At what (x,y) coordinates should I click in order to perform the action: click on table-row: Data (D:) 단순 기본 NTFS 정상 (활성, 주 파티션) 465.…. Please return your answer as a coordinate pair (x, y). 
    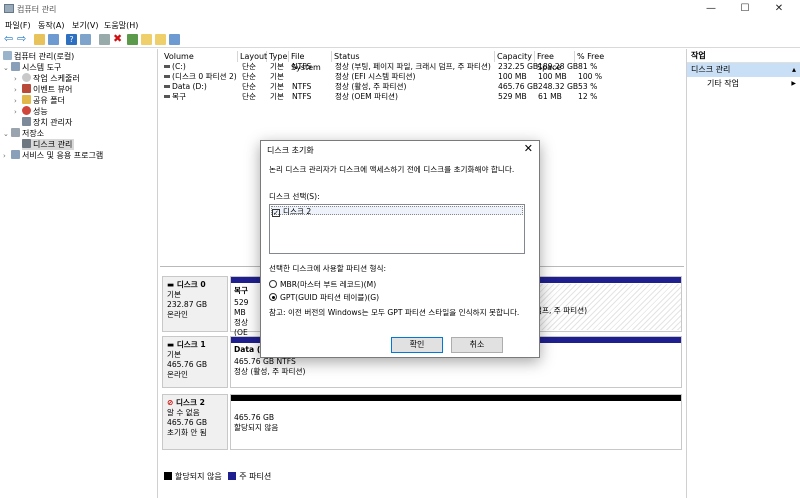
    Looking at the image, I should click on (422, 87).